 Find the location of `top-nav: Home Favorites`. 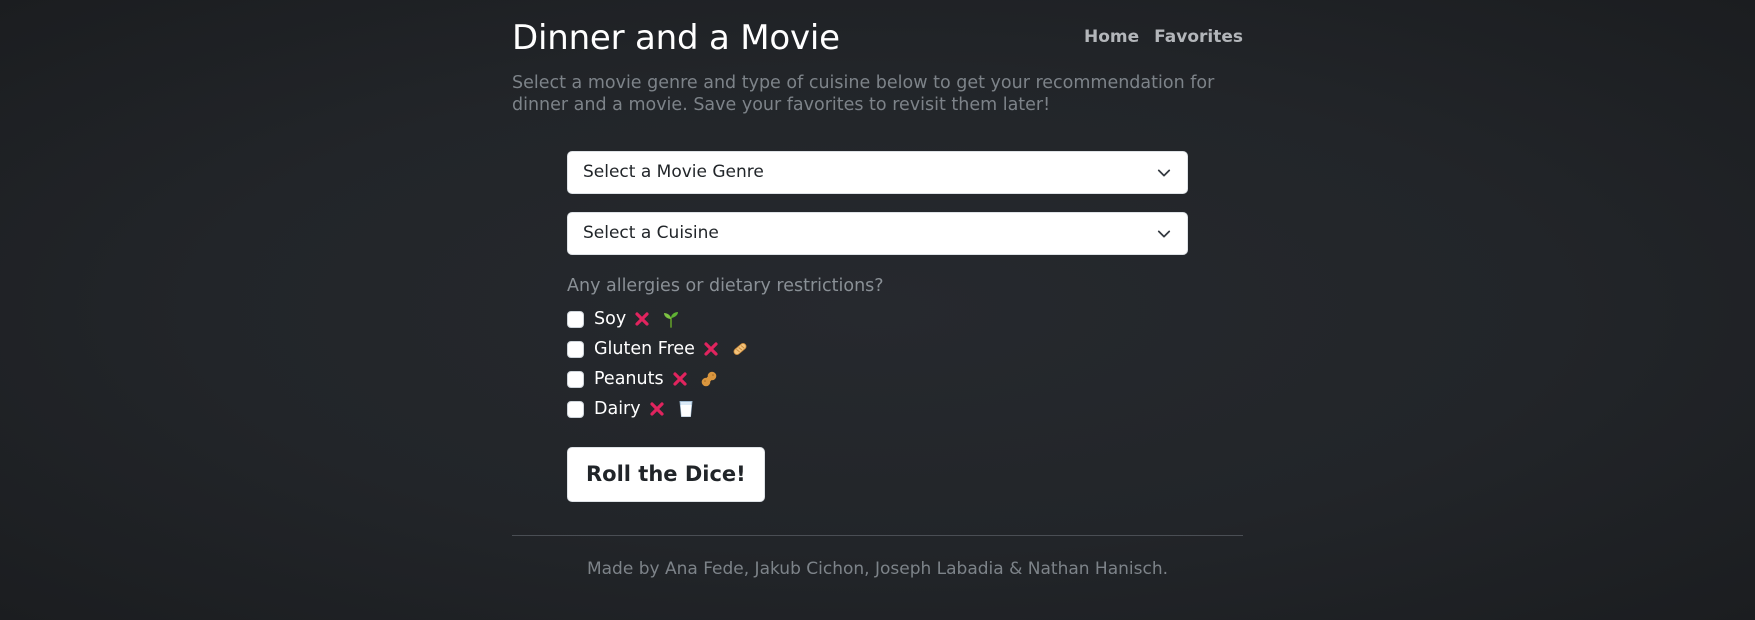

top-nav: Home Favorites is located at coordinates (1163, 37).